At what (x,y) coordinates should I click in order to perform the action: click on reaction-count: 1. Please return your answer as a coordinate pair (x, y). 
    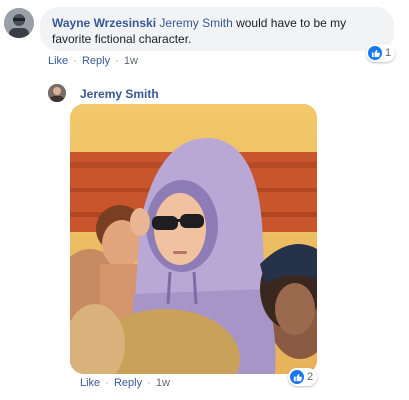
    Looking at the image, I should click on (388, 53).